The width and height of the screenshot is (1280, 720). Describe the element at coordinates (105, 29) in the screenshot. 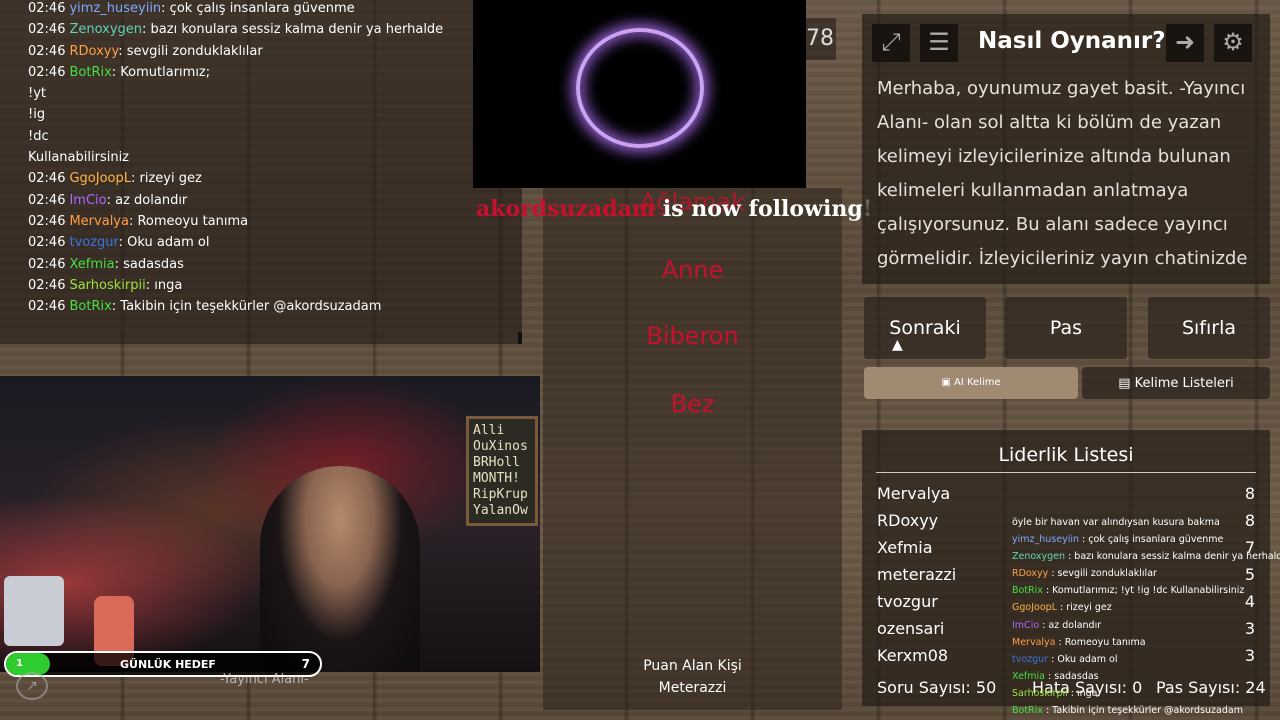

I see `chat-username: Zenoxygen` at that location.